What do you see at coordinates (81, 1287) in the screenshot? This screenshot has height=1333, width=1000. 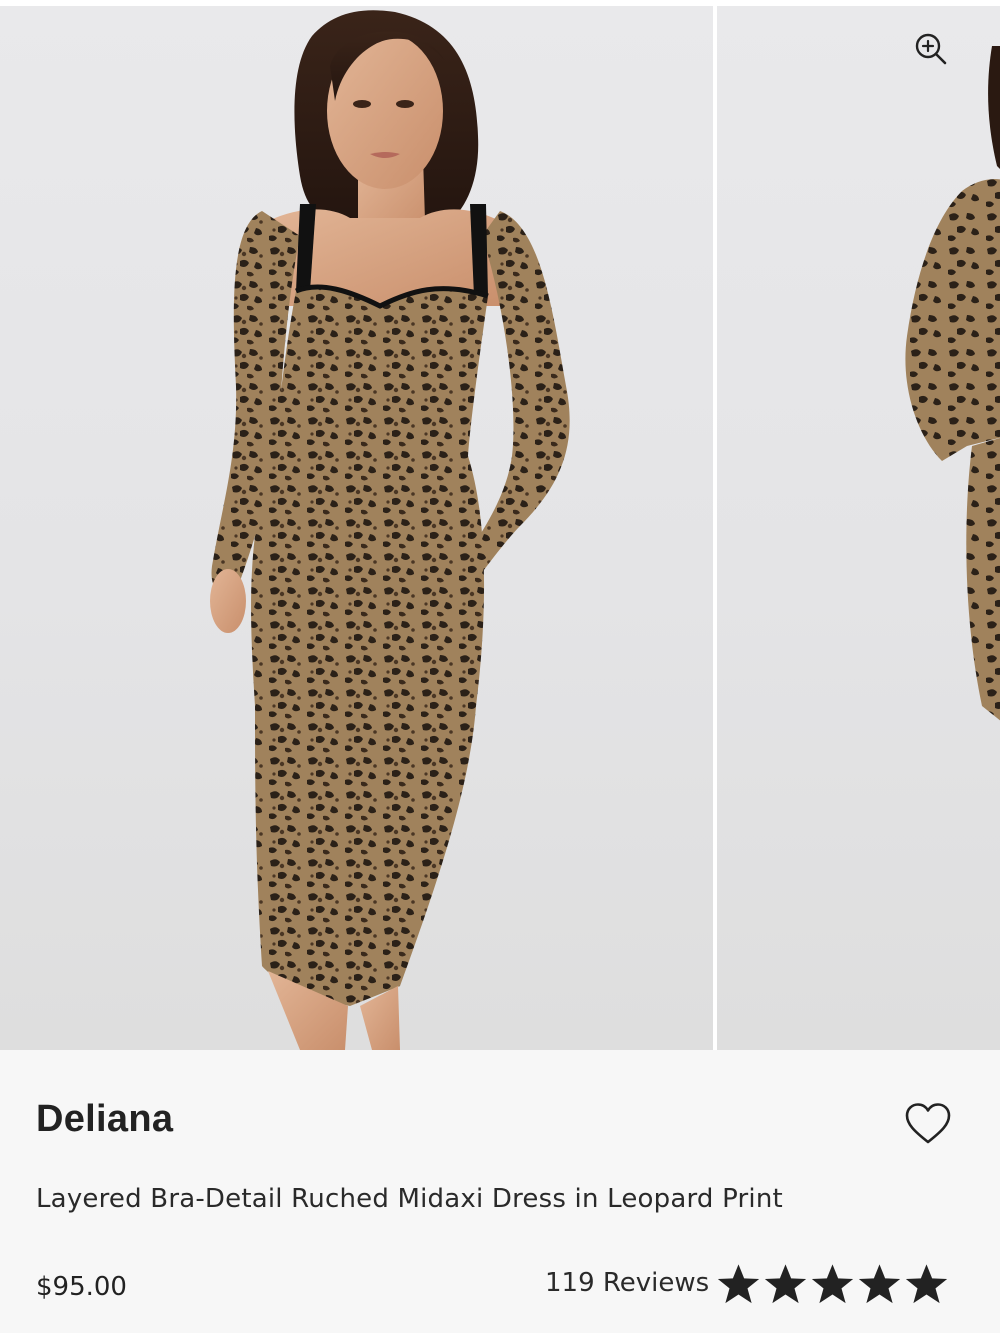 I see `product-price: $95.00` at bounding box center [81, 1287].